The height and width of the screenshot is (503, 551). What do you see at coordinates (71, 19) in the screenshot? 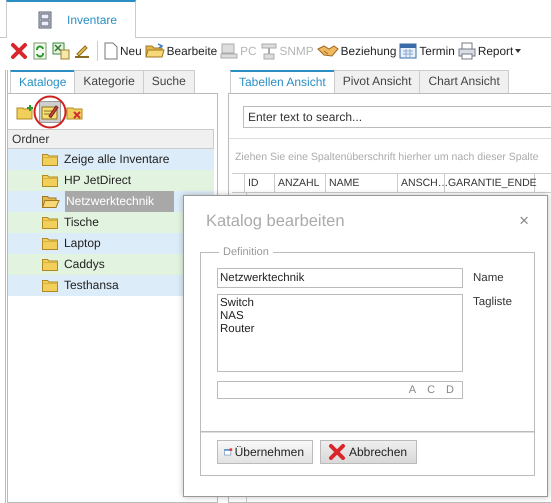
I see `app-tab: Inventare` at bounding box center [71, 19].